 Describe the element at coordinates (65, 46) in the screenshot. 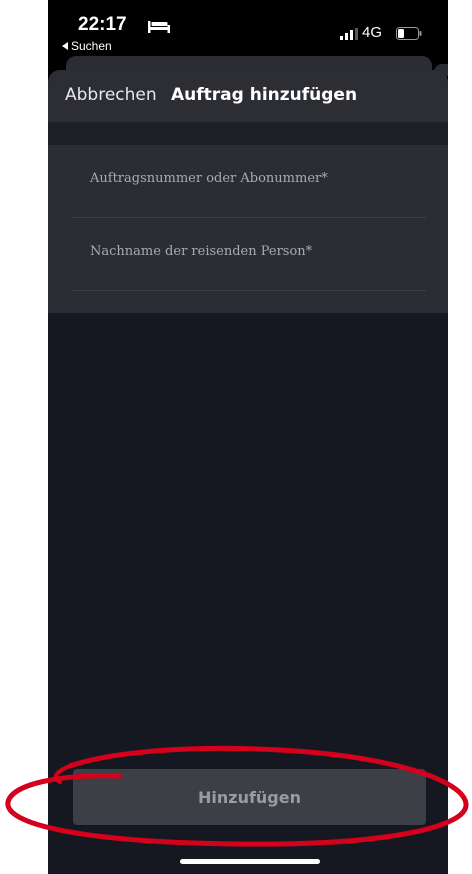

I see `back-arrow-icon` at that location.